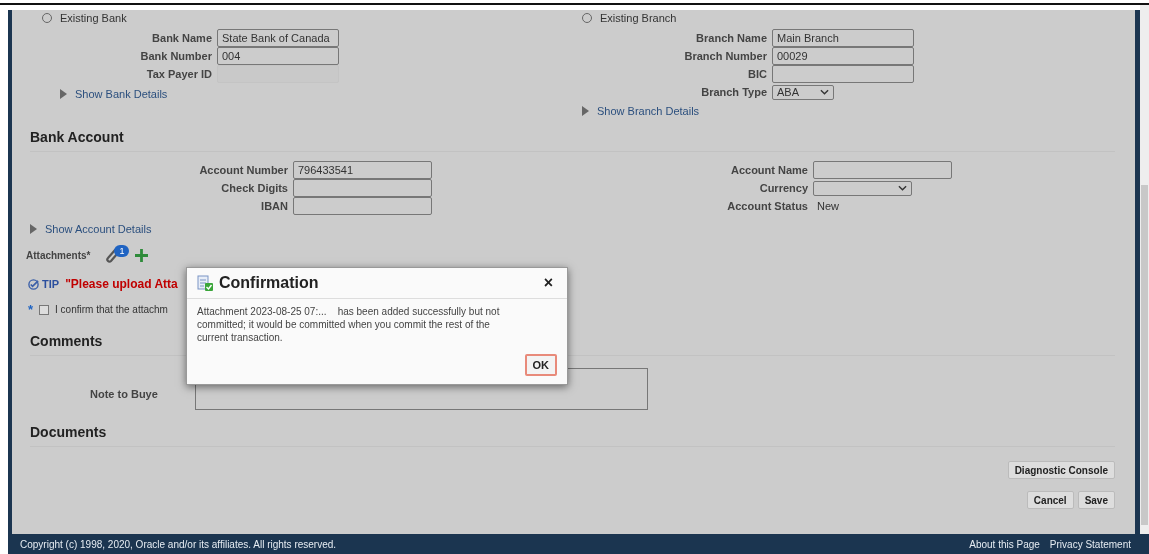  I want to click on tip-label: TIP, so click(51, 284).